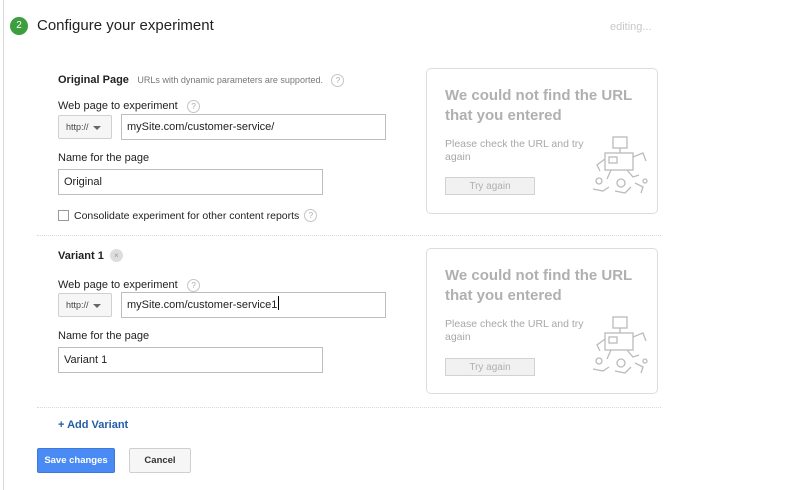  I want to click on variant-url-input: mySite.com/customer-service1, so click(253, 305).